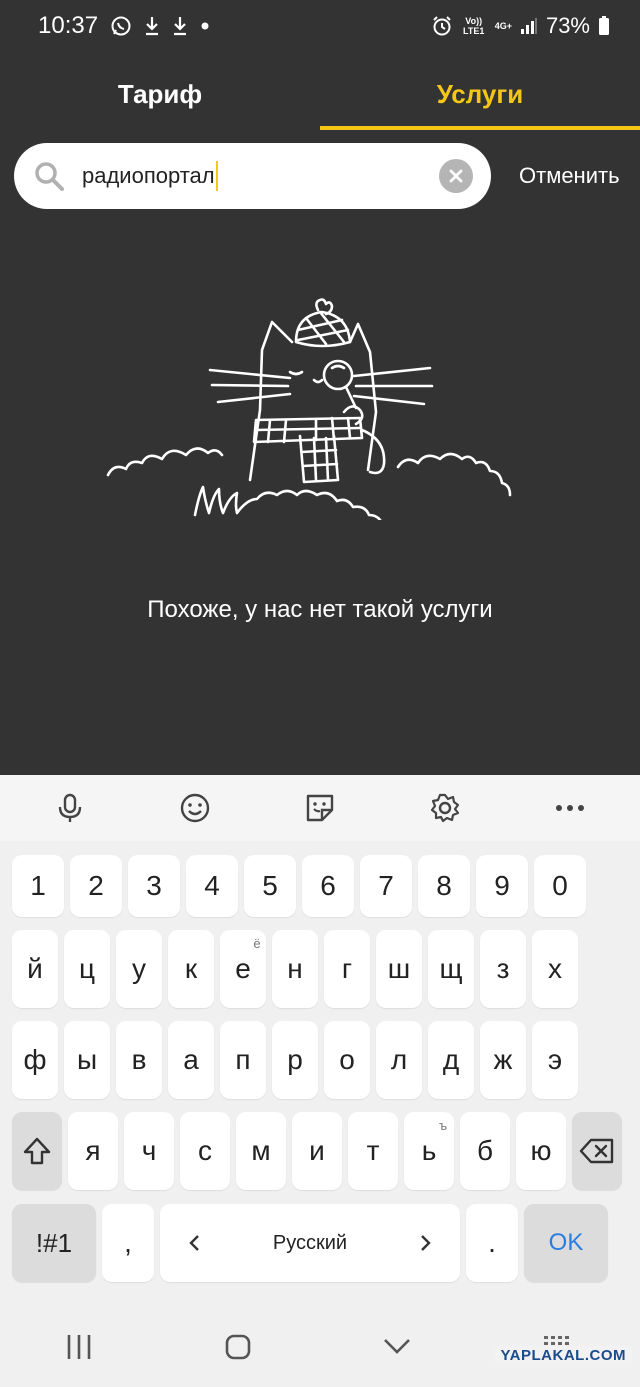 The height and width of the screenshot is (1387, 640). What do you see at coordinates (295, 969) in the screenshot?
I see `key-letter: н` at bounding box center [295, 969].